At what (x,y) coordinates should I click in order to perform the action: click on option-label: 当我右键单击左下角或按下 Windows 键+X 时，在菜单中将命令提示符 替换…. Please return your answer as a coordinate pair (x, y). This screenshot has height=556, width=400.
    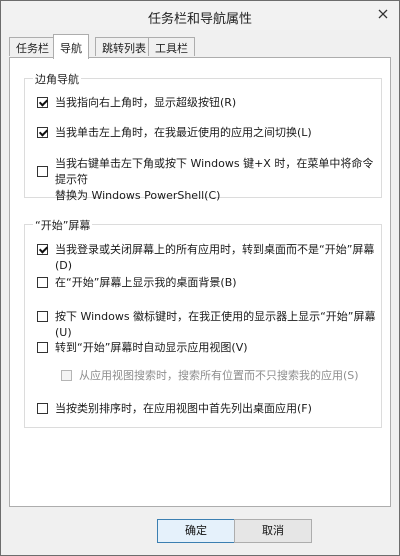
    Looking at the image, I should click on (218, 180).